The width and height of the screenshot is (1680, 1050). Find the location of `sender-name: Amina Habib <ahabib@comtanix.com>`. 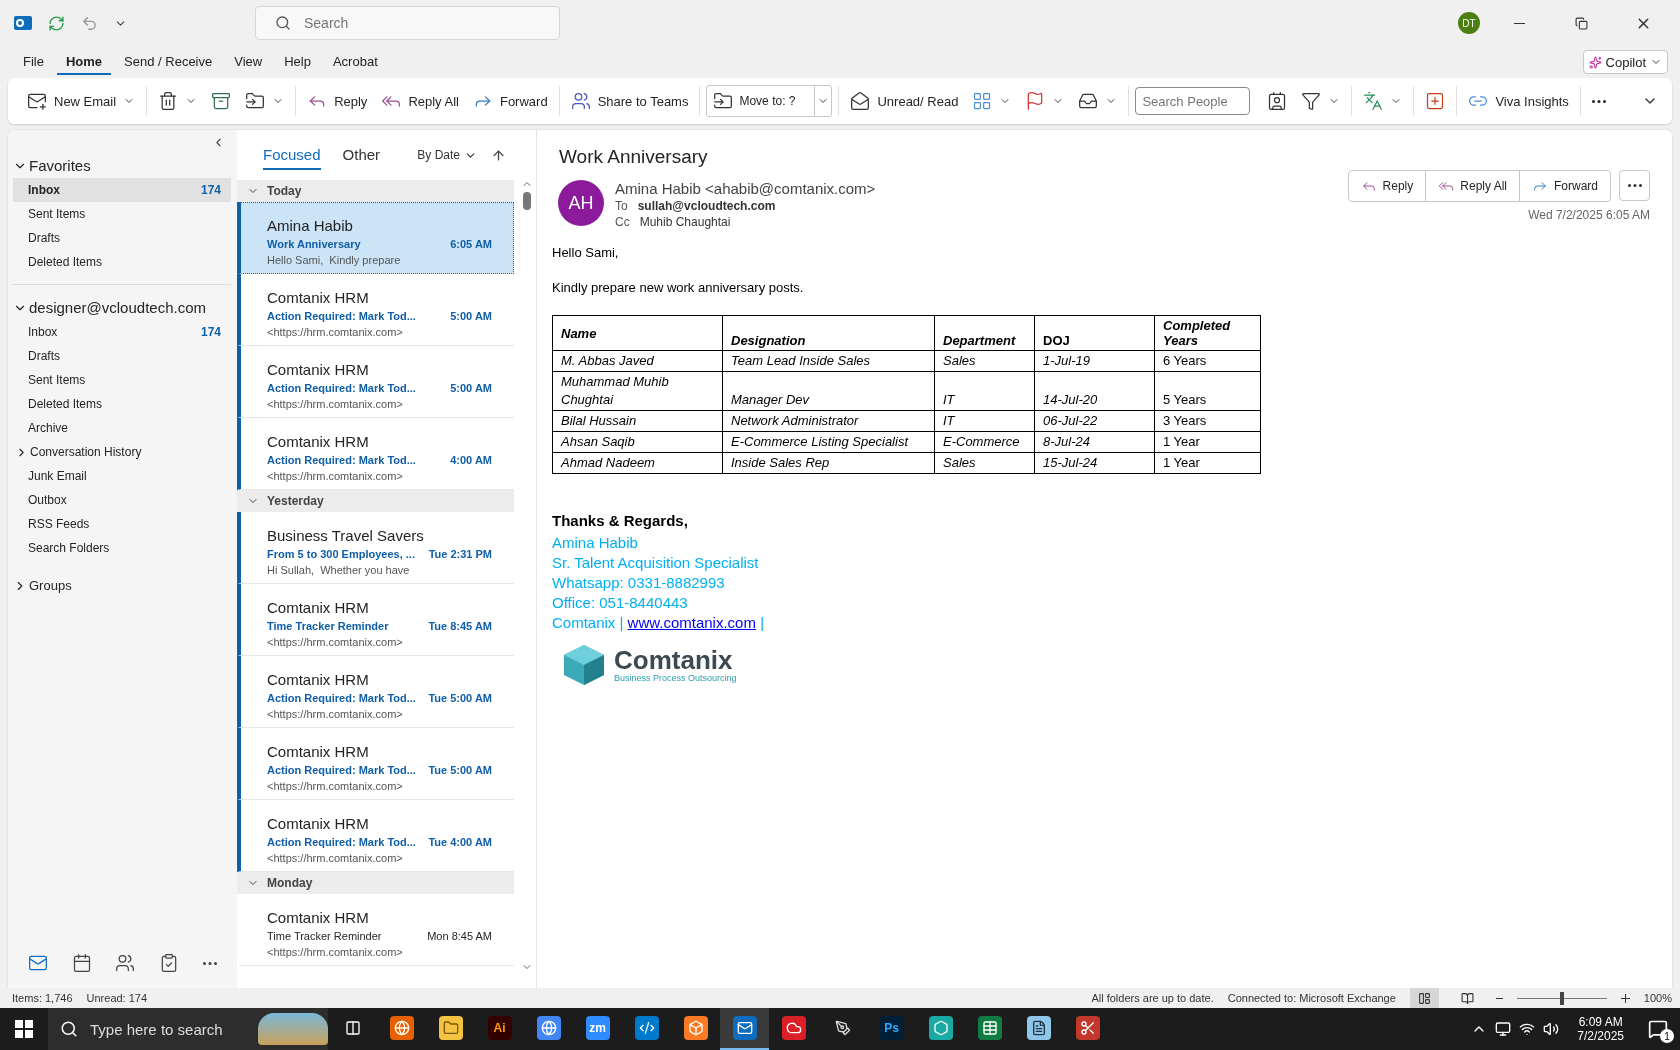

sender-name: Amina Habib <ahabib@comtanix.com> is located at coordinates (745, 188).